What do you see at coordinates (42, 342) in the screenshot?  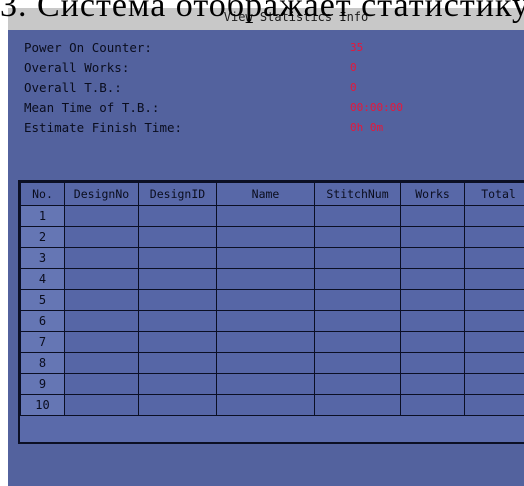 I see `row-number: 7` at bounding box center [42, 342].